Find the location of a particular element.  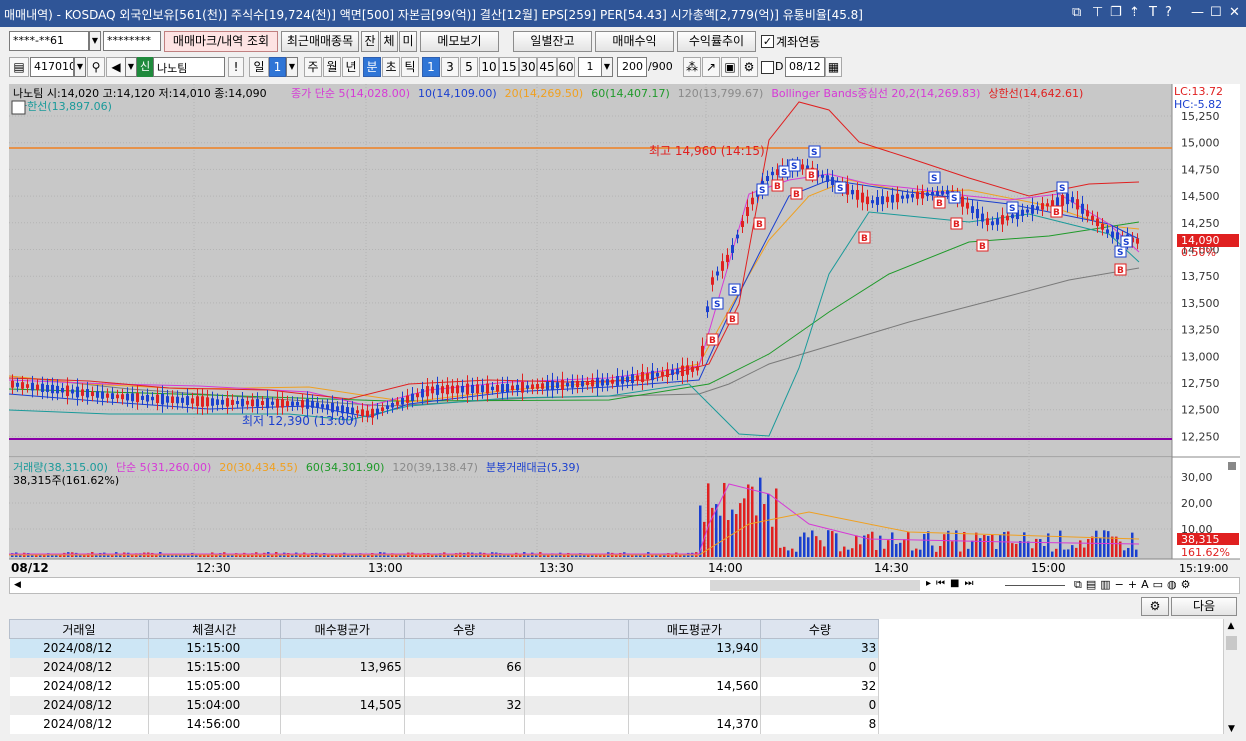

font-icon: T is located at coordinates (1153, 12).